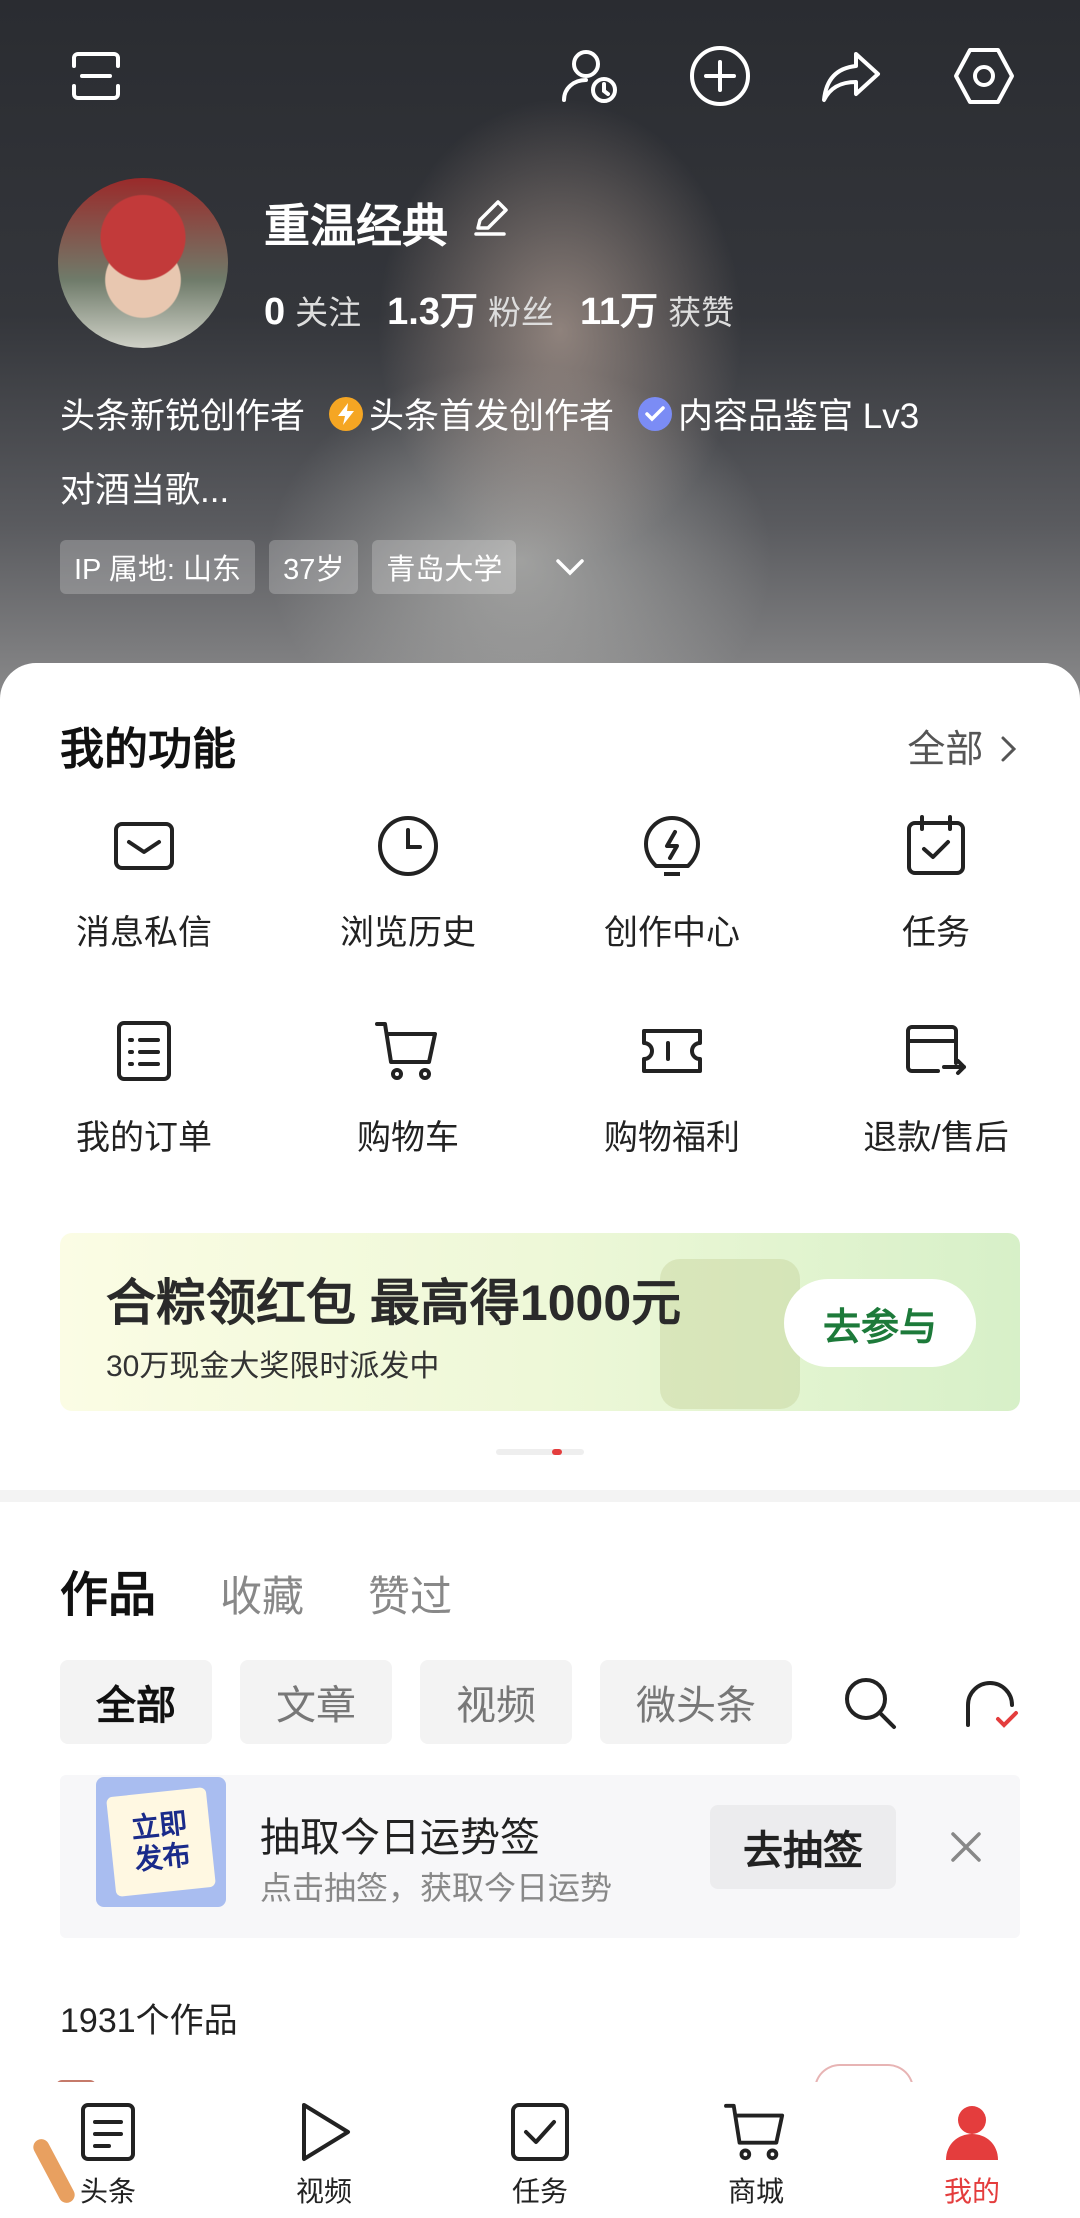 The width and height of the screenshot is (1080, 2218). I want to click on person-icon, so click(972, 2132).